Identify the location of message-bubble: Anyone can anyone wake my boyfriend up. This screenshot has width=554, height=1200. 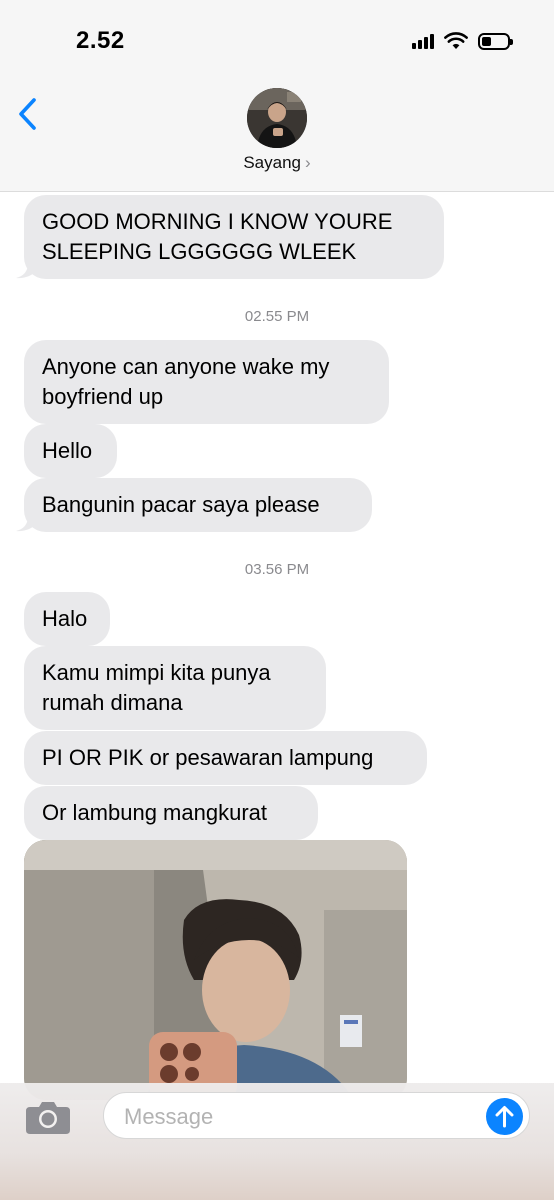
(206, 382).